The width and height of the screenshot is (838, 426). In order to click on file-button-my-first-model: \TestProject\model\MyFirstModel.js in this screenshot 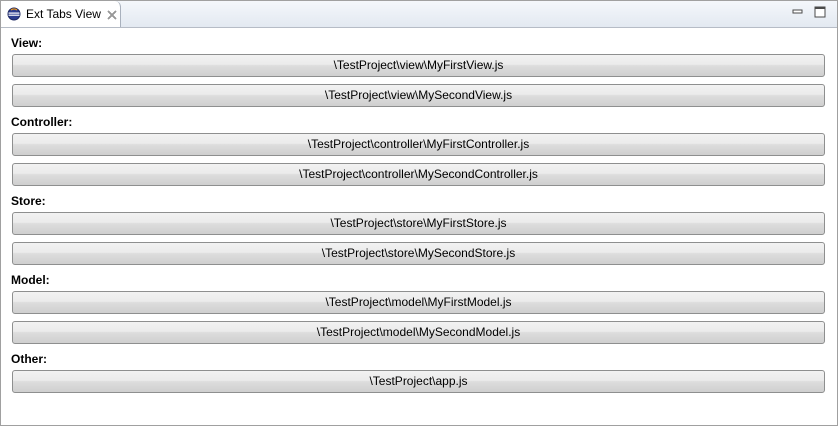, I will do `click(418, 302)`.